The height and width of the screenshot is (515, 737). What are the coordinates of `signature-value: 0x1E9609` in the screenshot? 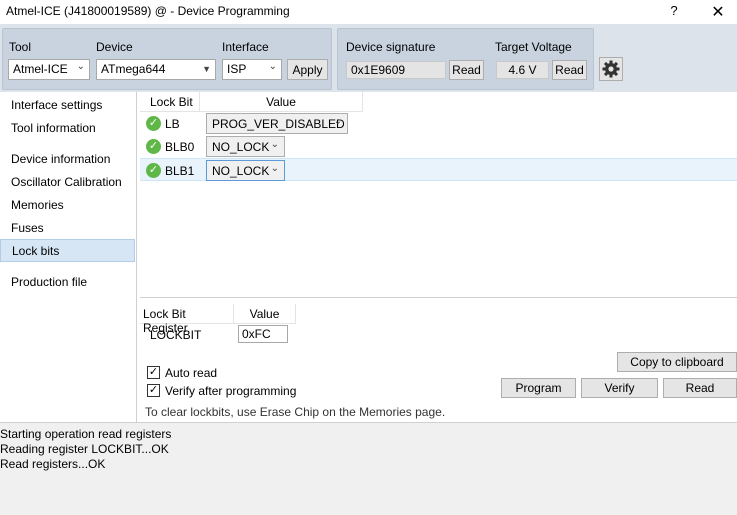 It's located at (396, 70).